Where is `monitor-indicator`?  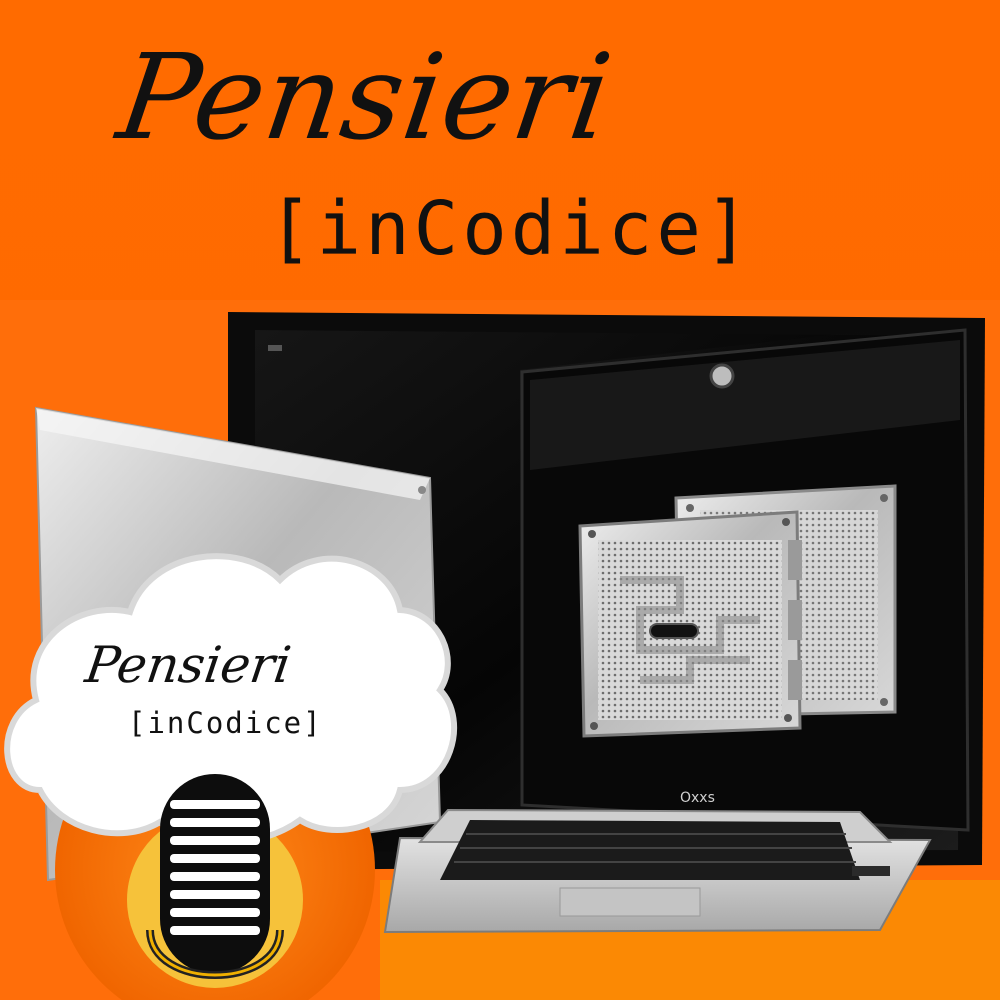 monitor-indicator is located at coordinates (275, 348).